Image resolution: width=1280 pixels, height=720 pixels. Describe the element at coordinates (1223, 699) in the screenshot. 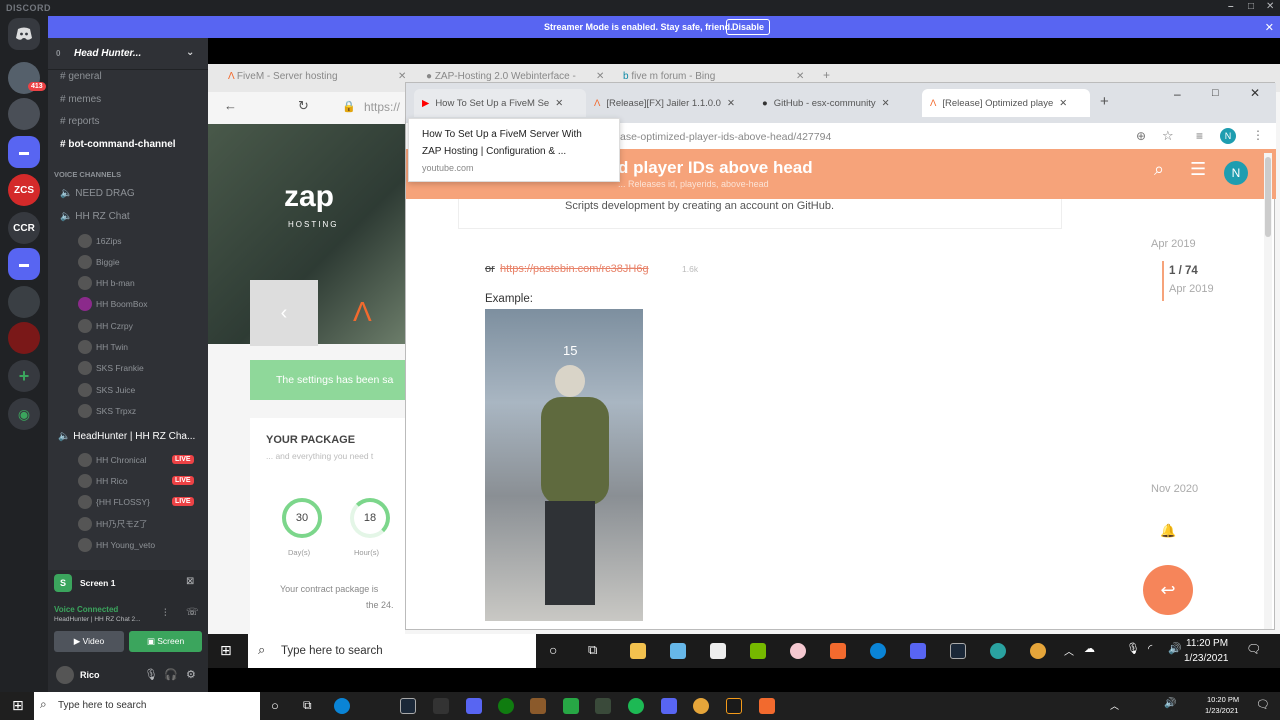

I see `host-clock-time: 10:20 PM` at that location.